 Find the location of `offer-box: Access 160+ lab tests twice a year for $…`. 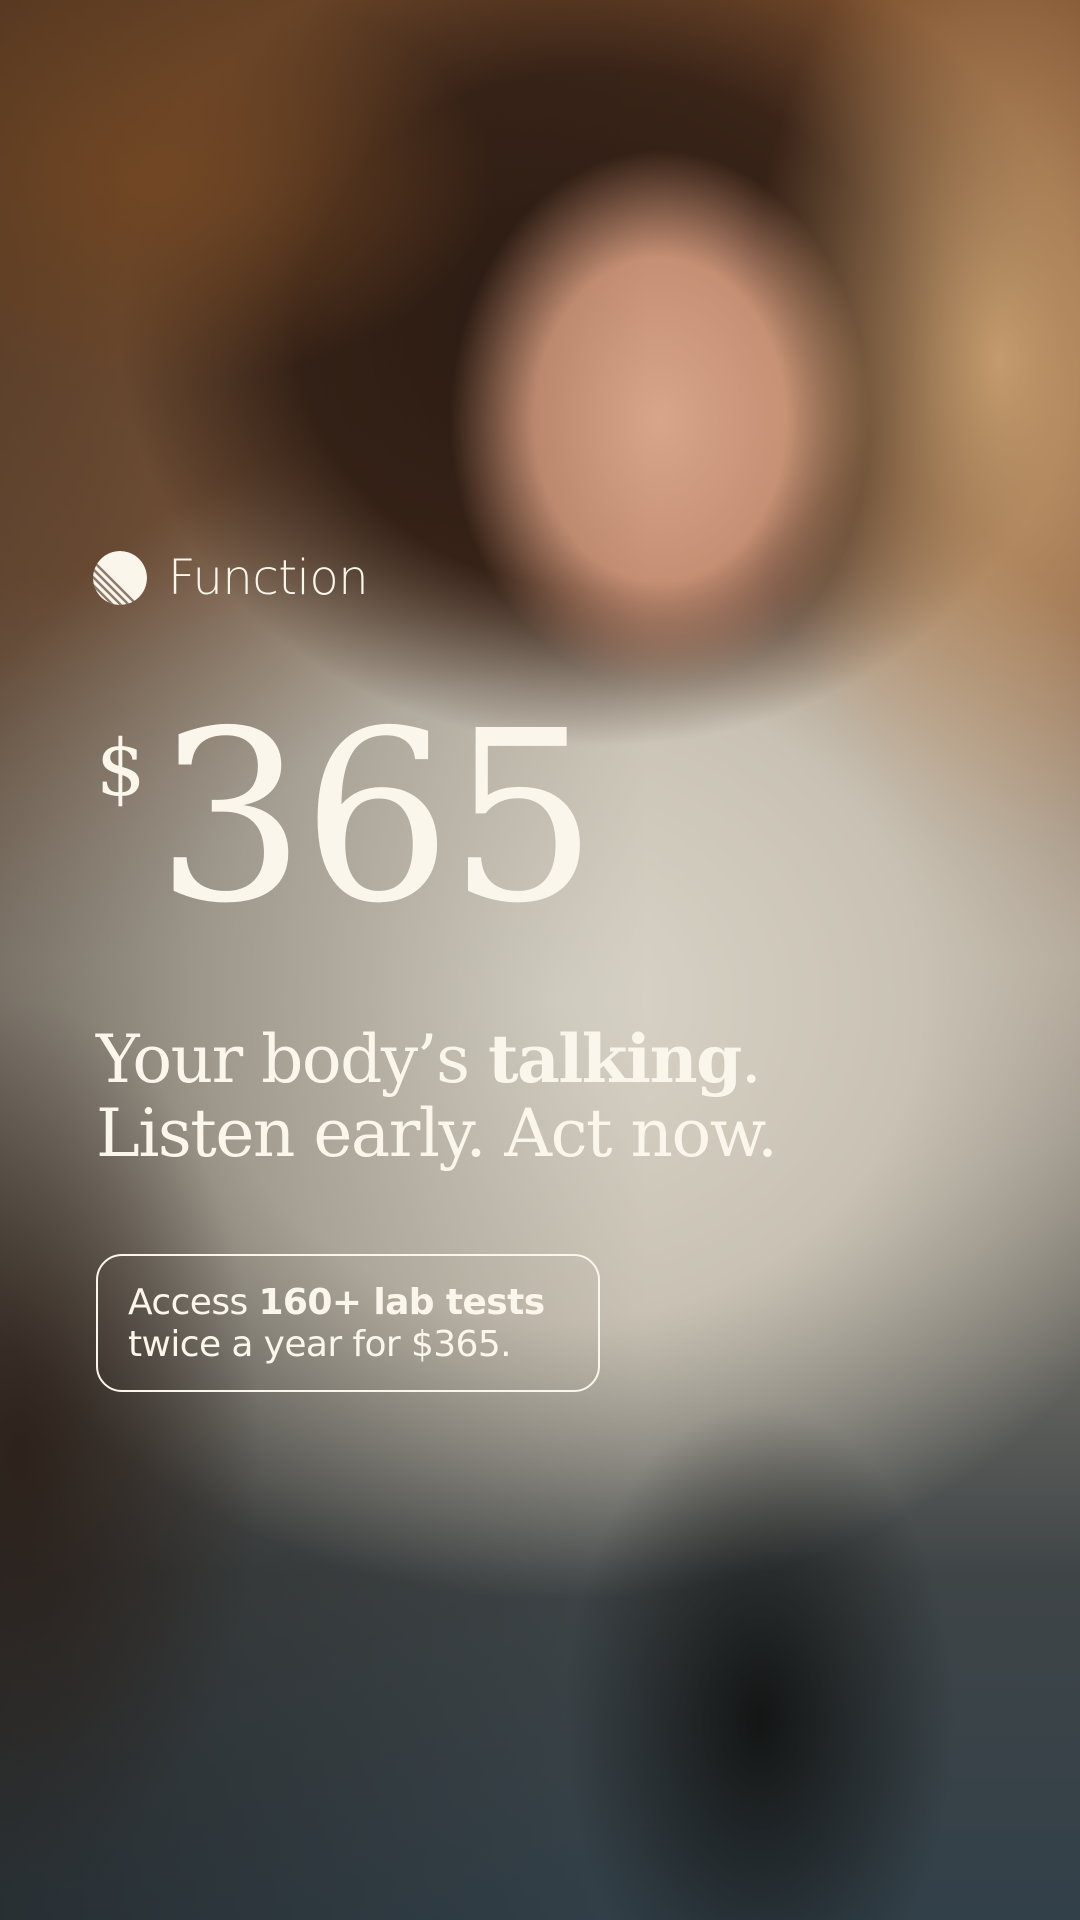

offer-box: Access 160+ lab tests twice a year for $… is located at coordinates (348, 1323).